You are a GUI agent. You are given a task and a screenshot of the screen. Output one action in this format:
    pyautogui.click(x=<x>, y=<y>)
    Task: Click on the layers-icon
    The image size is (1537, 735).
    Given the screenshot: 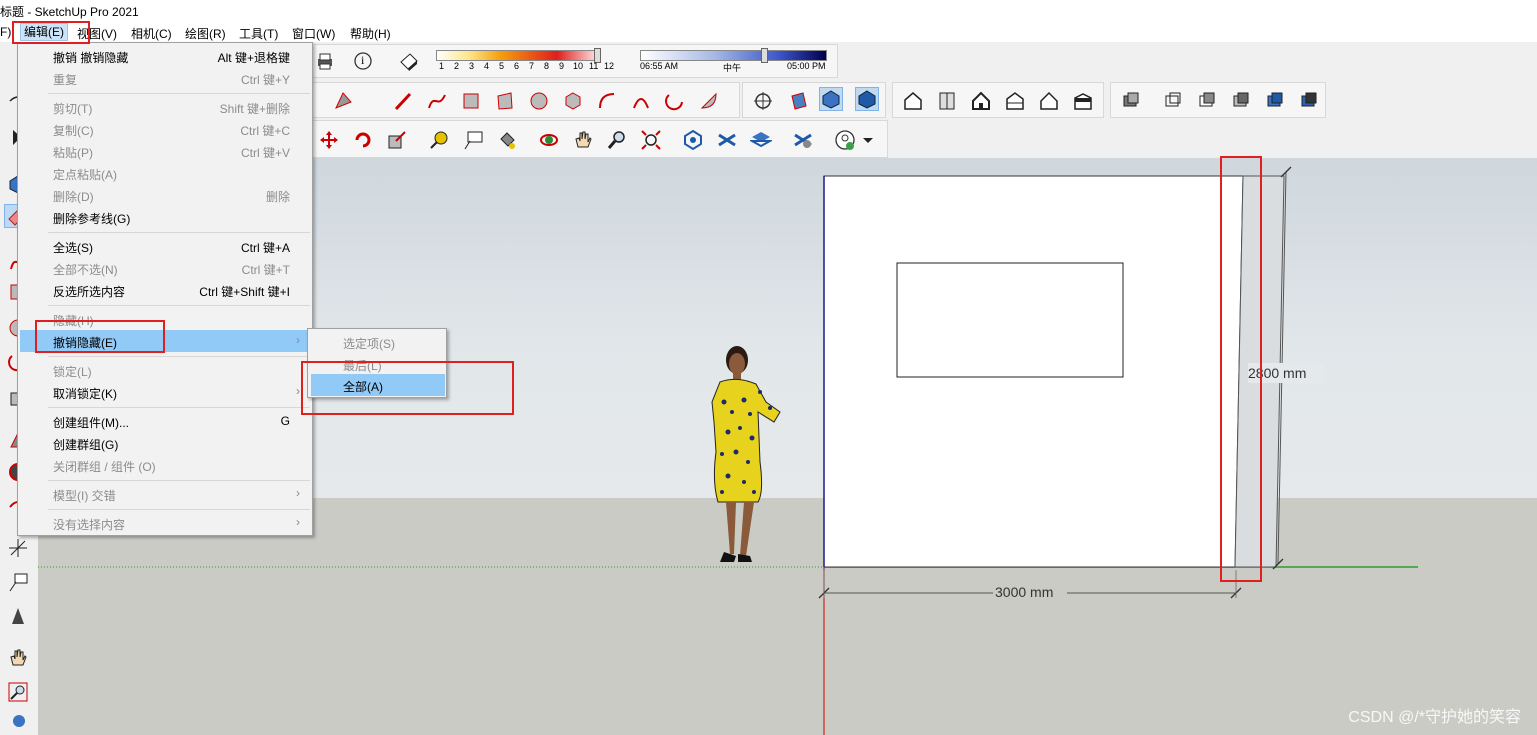 What is the action you would take?
    pyautogui.click(x=727, y=140)
    